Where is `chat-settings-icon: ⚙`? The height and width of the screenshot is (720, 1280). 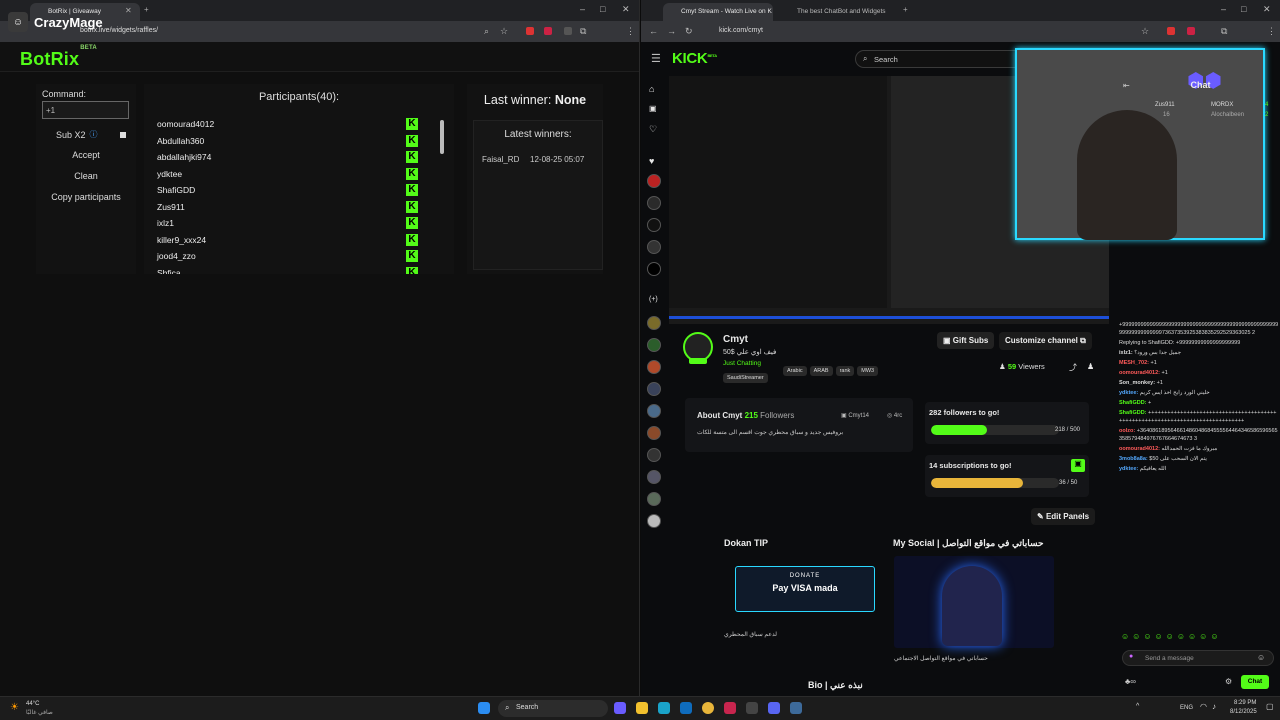
chat-settings-icon: ⚙ is located at coordinates (1228, 681).